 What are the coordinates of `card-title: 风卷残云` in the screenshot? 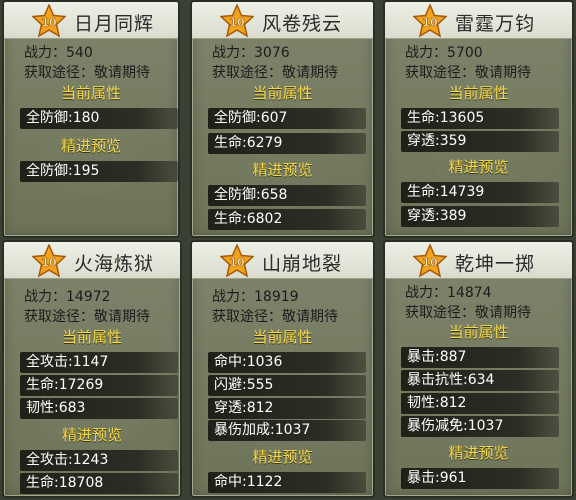 It's located at (302, 24).